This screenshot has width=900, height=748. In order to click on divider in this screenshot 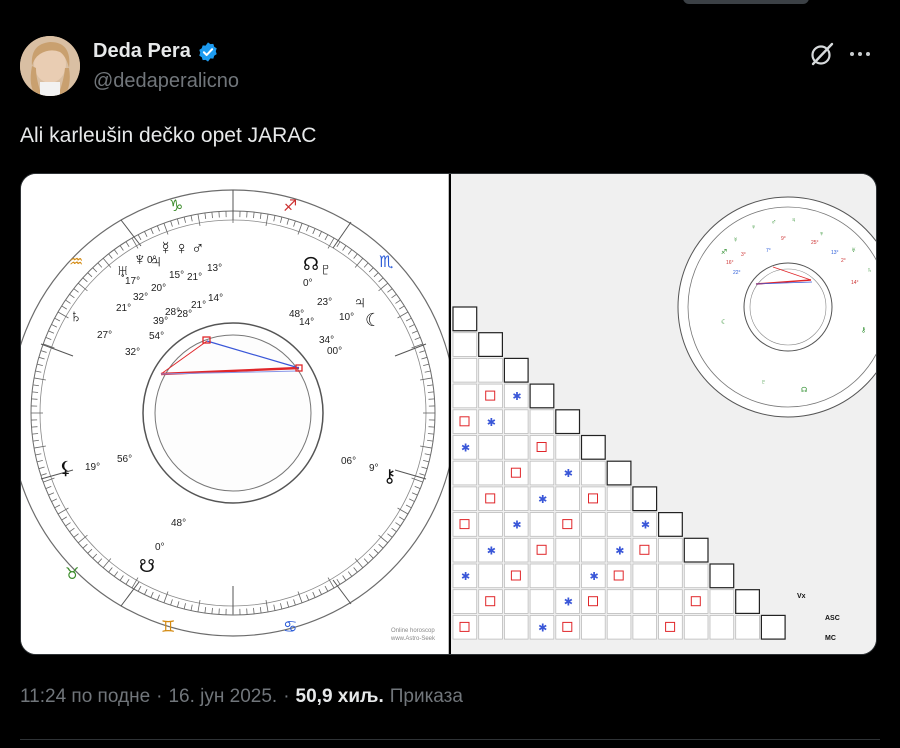, I will do `click(450, 739)`.